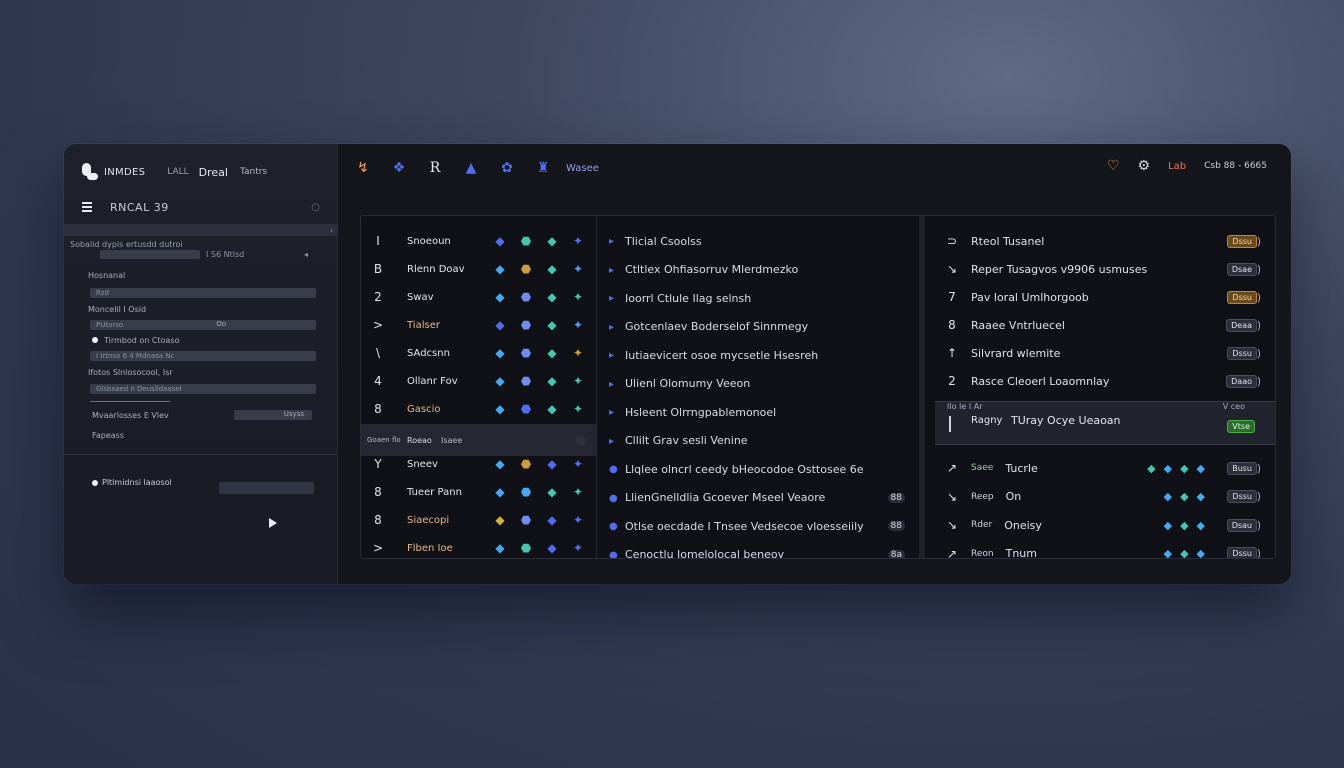  Describe the element at coordinates (473, 325) in the screenshot. I see `roster-row: > Tialser ◆ ⬣ ◆ ✦` at that location.